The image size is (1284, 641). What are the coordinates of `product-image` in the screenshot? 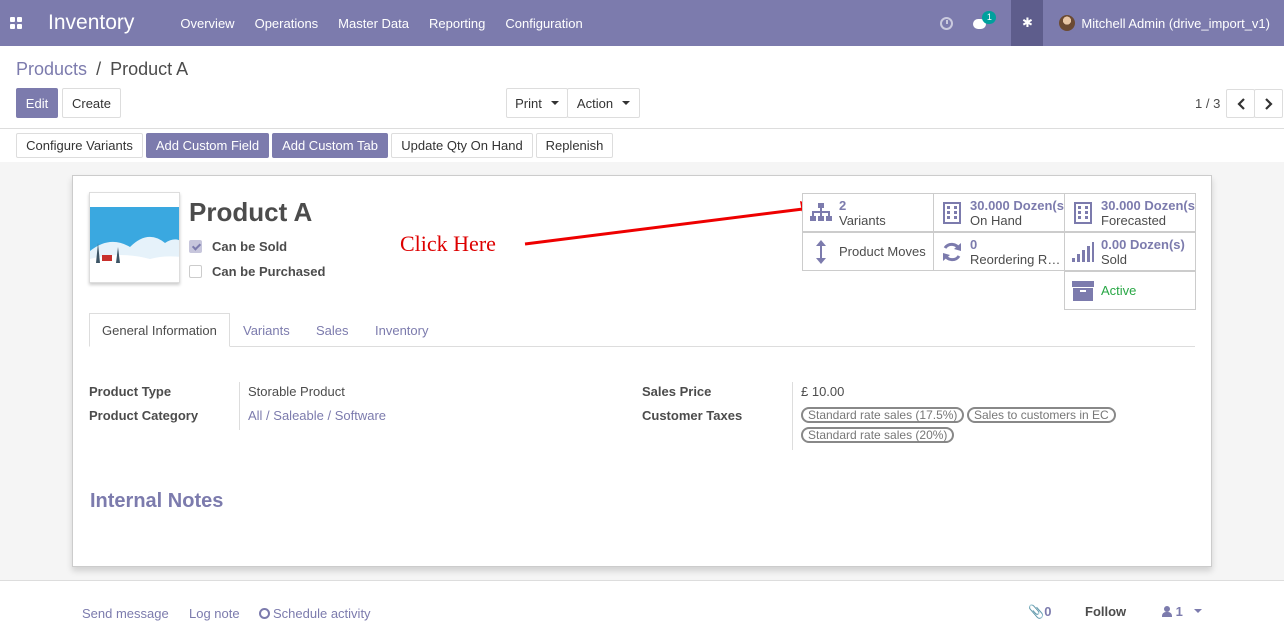 It's located at (134, 237).